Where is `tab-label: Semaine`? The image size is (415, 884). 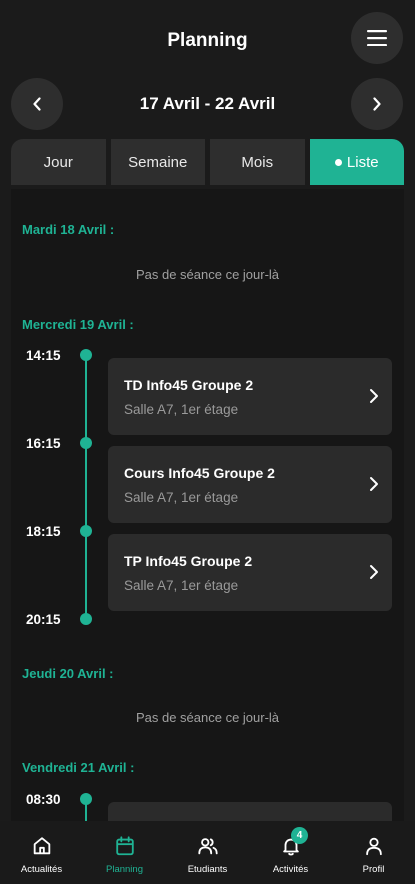 tab-label: Semaine is located at coordinates (158, 162).